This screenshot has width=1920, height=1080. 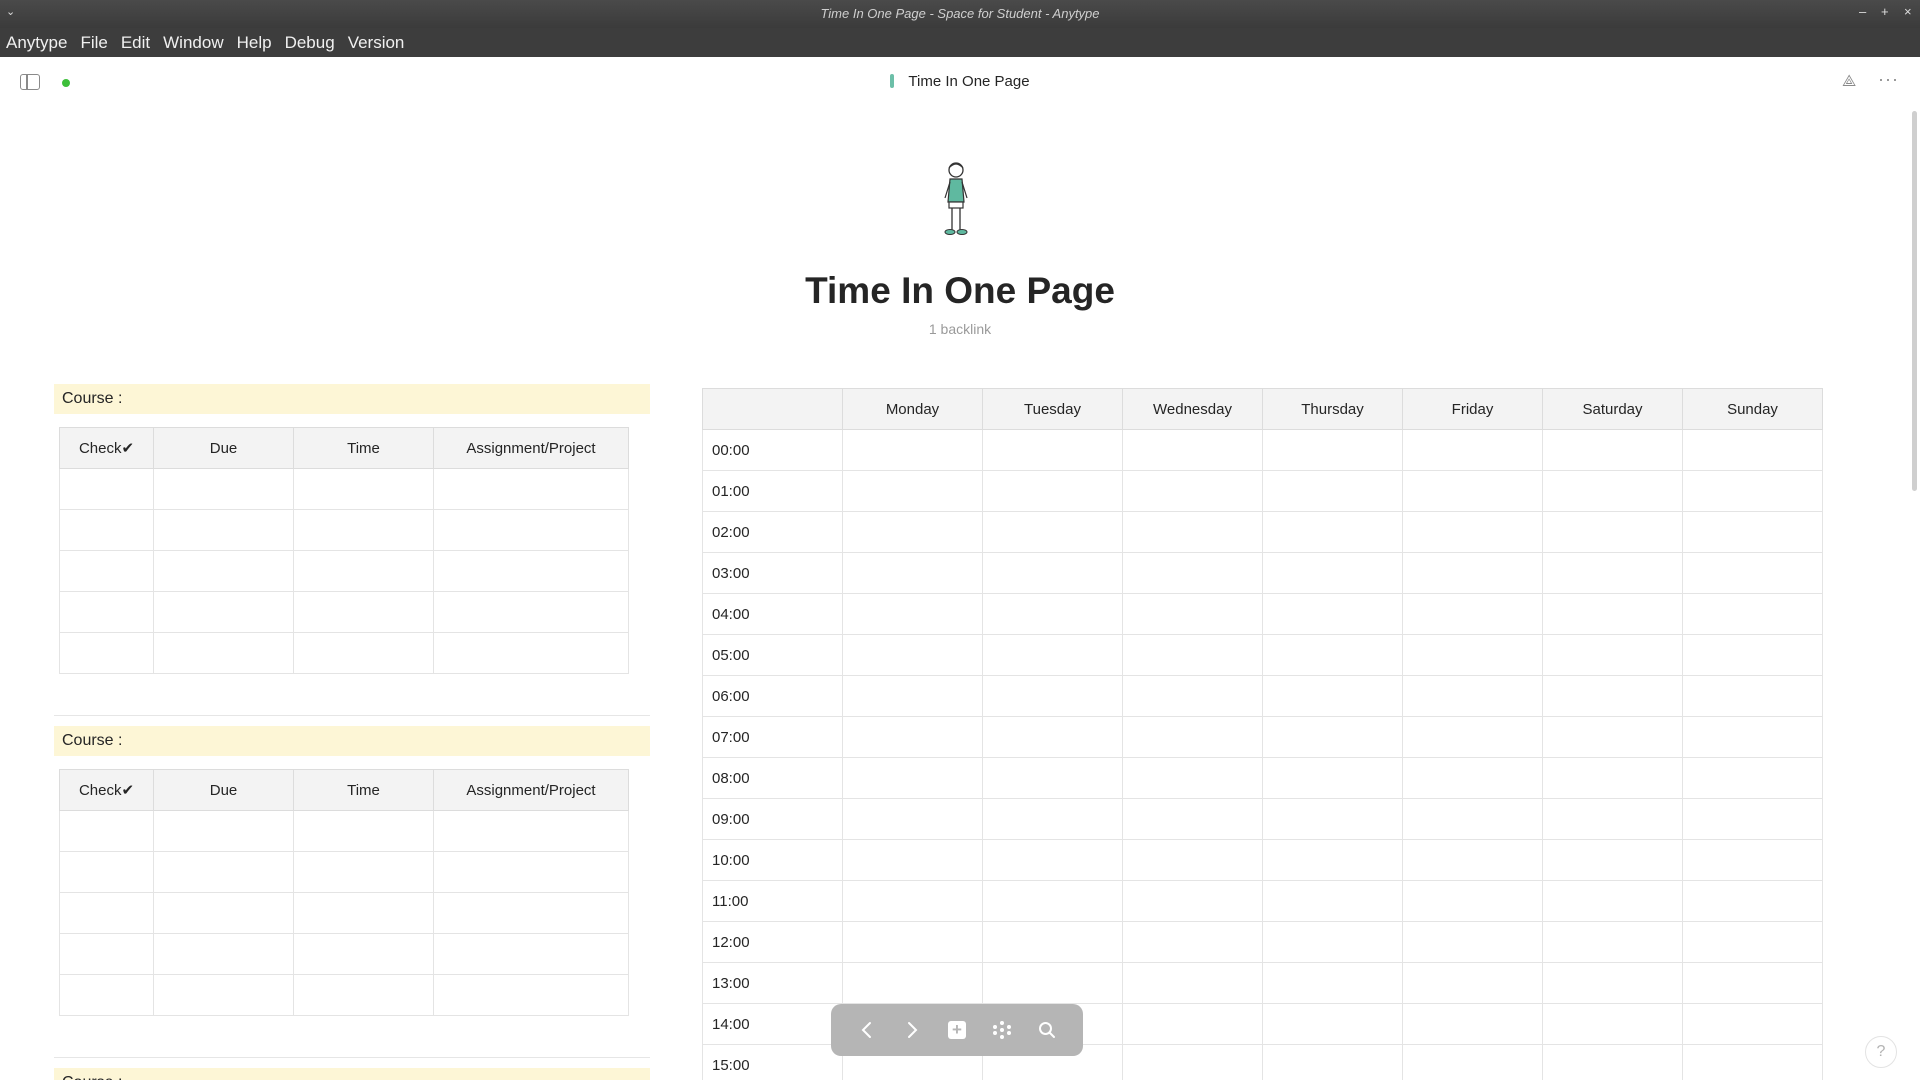 I want to click on day-header: Friday, so click(x=1472, y=409).